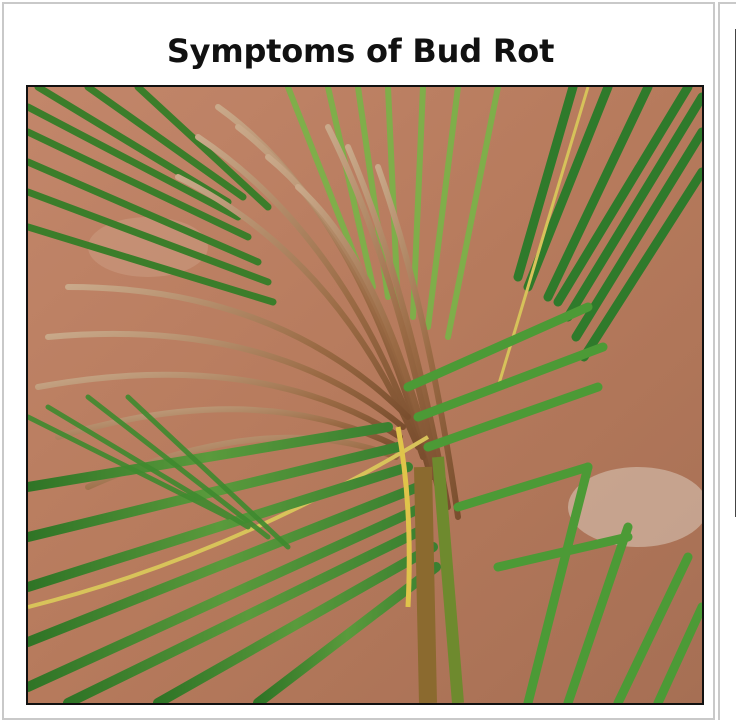 The height and width of the screenshot is (722, 736). Describe the element at coordinates (425, 584) in the screenshot. I see `palm-stem` at that location.